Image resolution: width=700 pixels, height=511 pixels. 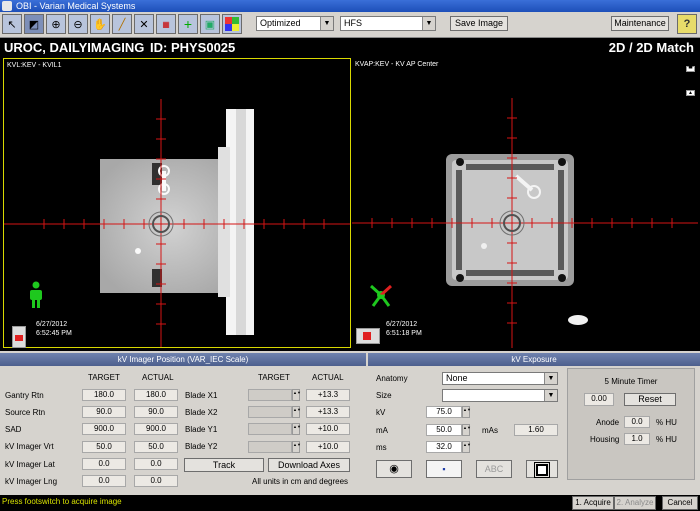 I want to click on right-image-timestamp: 6/27/2012 6:51:18 PM, so click(x=404, y=329).